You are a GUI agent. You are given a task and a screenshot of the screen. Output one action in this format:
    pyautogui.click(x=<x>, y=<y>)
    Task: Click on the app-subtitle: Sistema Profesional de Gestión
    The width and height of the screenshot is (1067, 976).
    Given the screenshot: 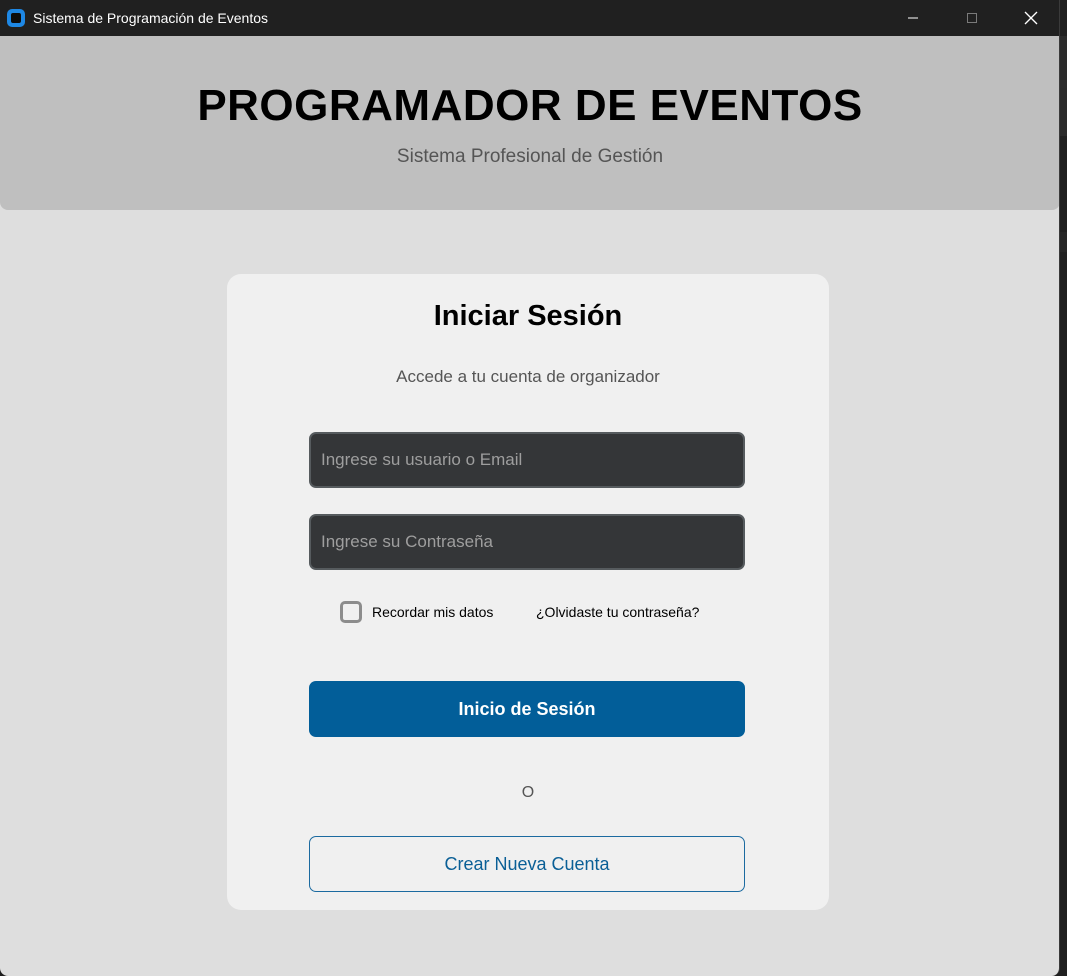 What is the action you would take?
    pyautogui.click(x=530, y=156)
    